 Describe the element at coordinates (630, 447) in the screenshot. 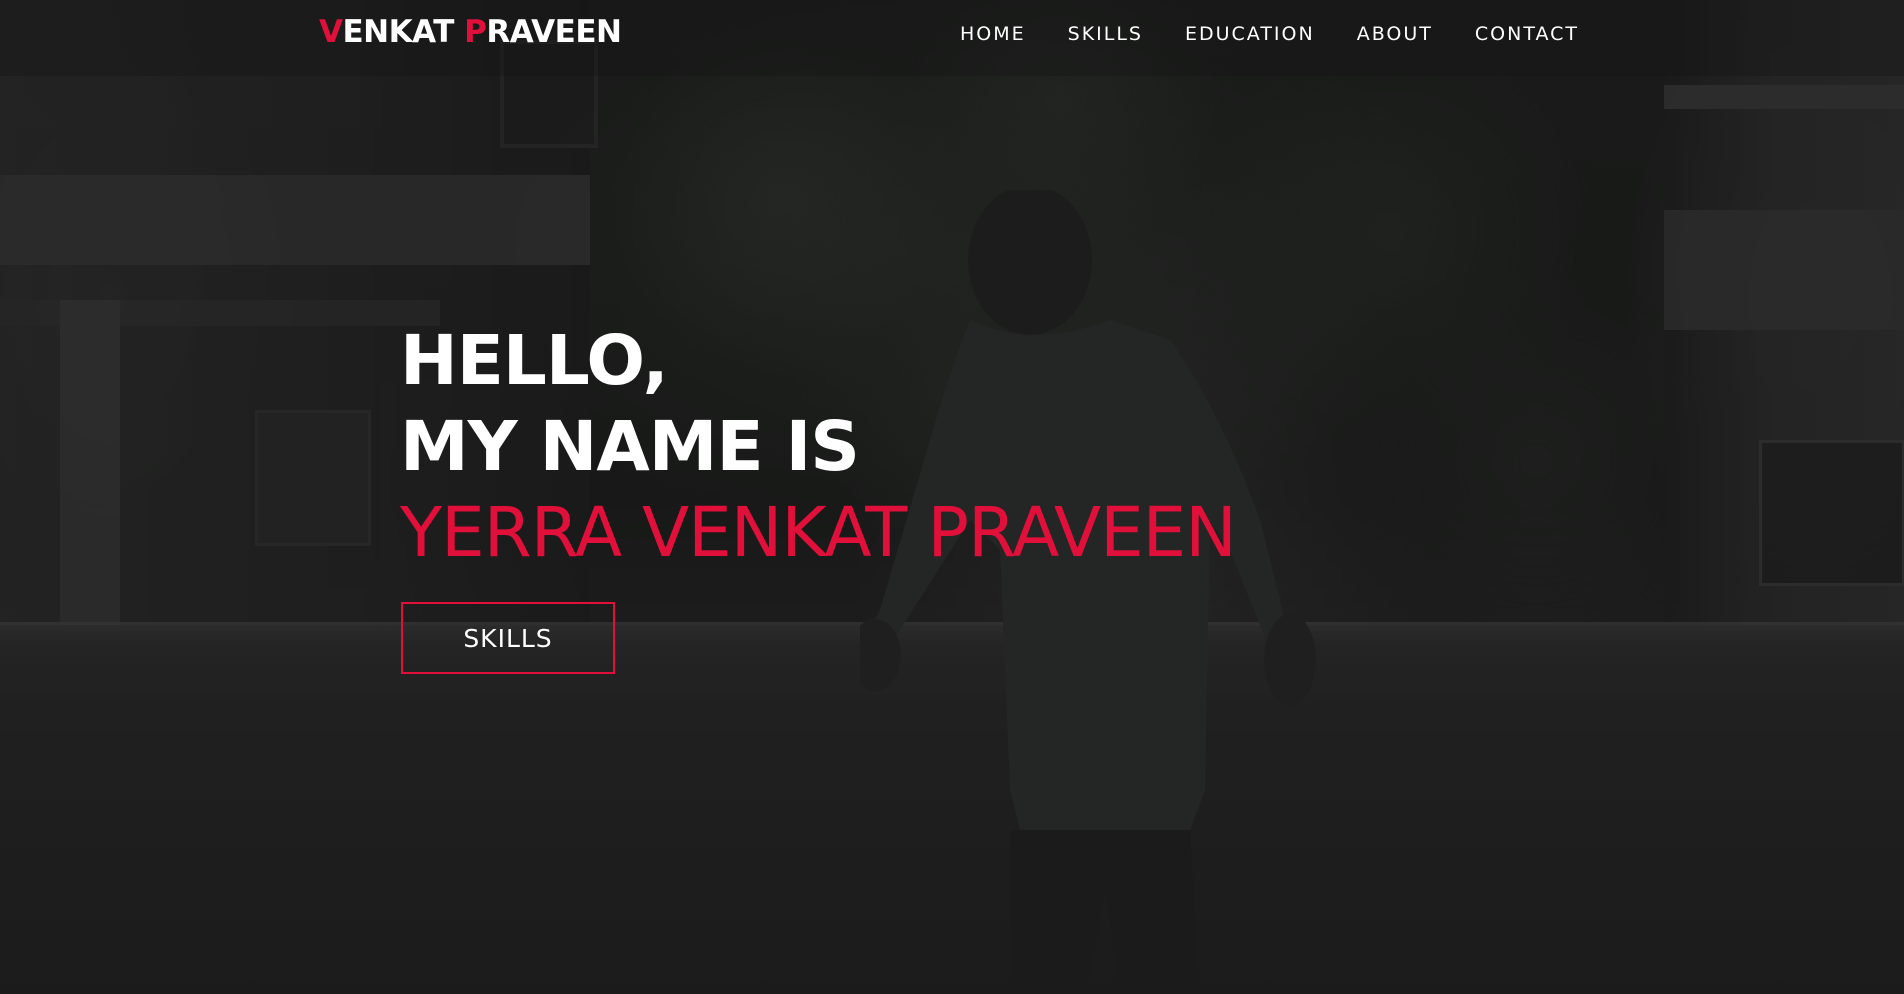

I see `hero-intro: MY NAME IS` at that location.